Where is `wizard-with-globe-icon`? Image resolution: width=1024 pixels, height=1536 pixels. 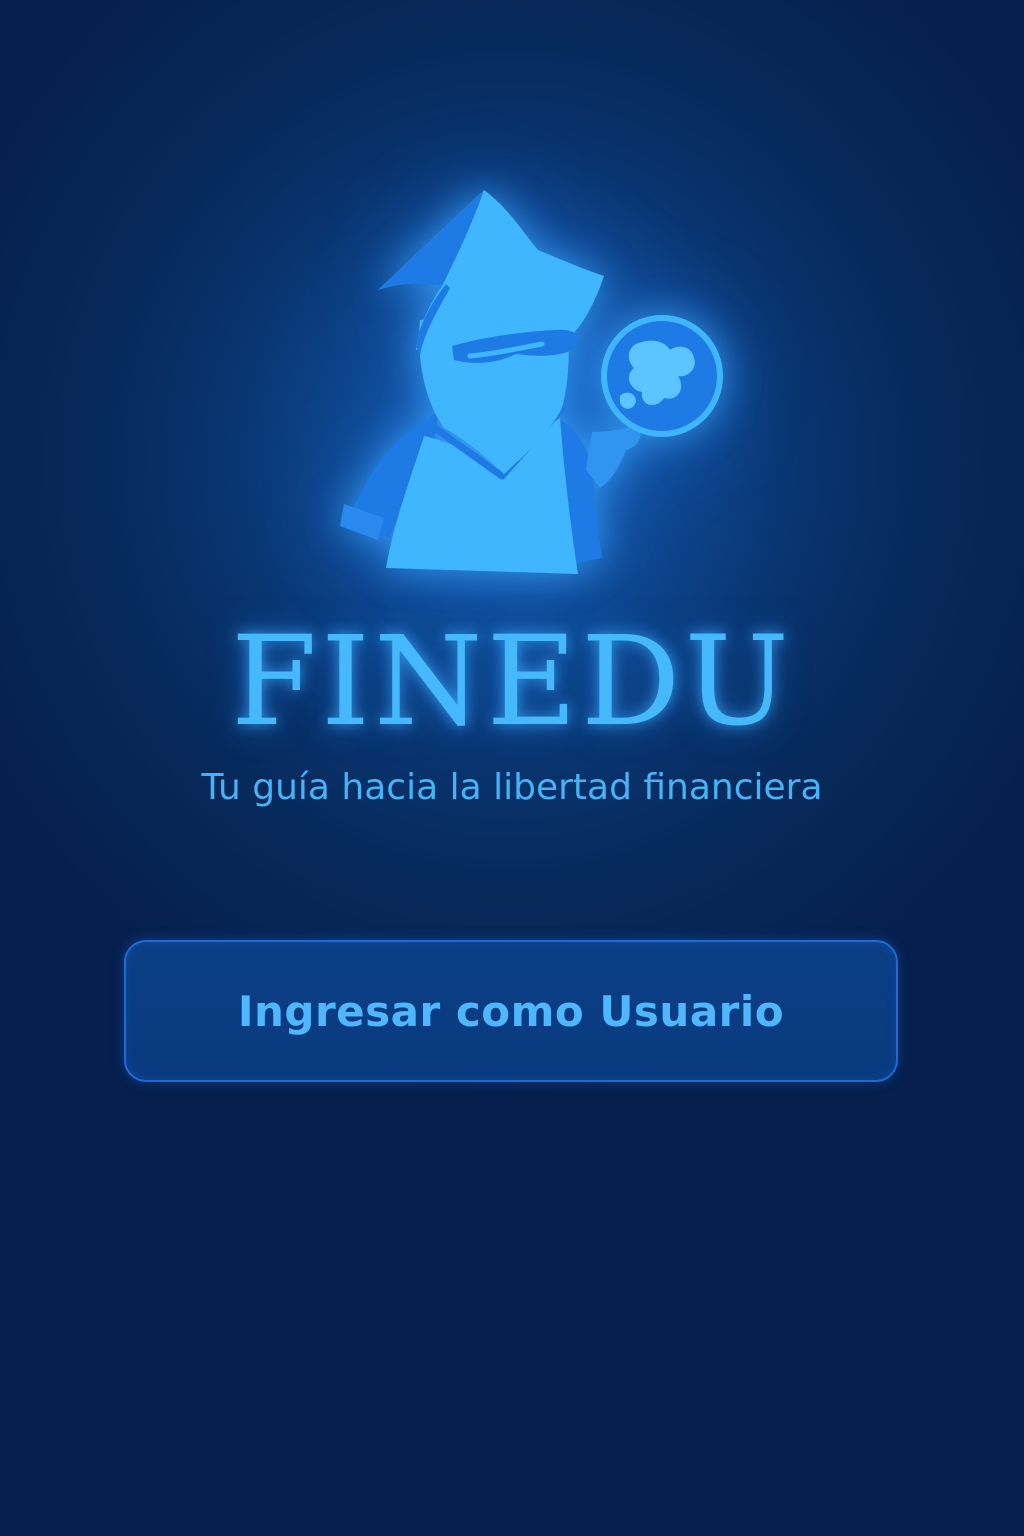 wizard-with-globe-icon is located at coordinates (530, 385).